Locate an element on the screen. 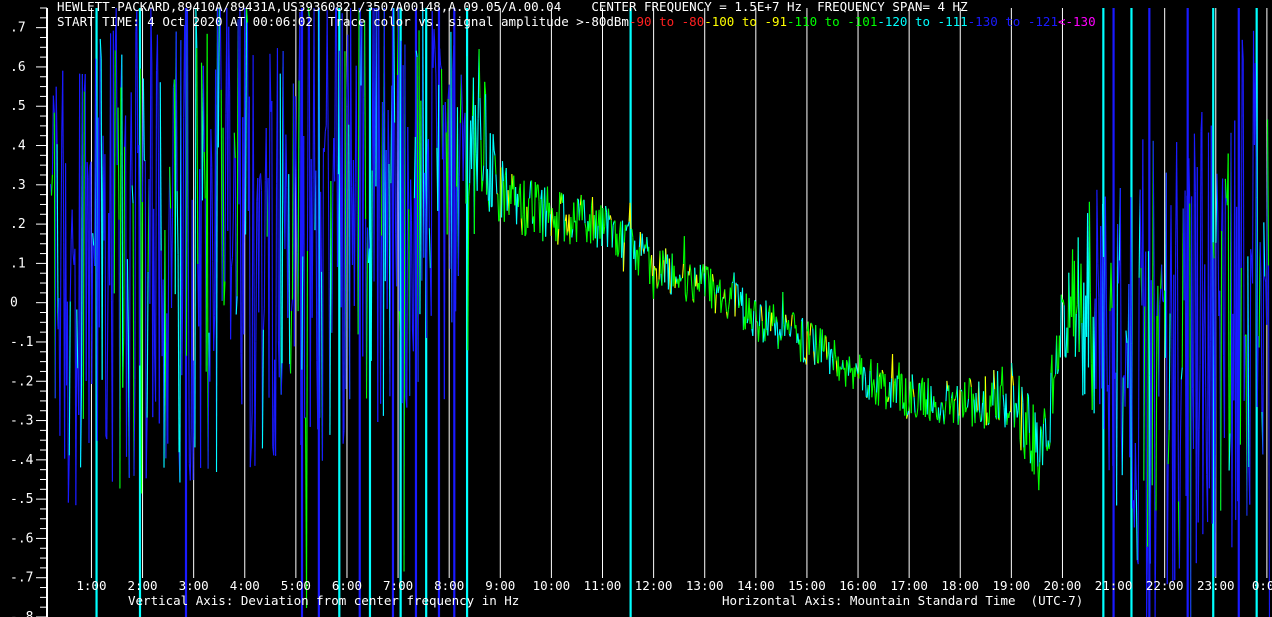  x-tick-label: 5:00 is located at coordinates (296, 585).